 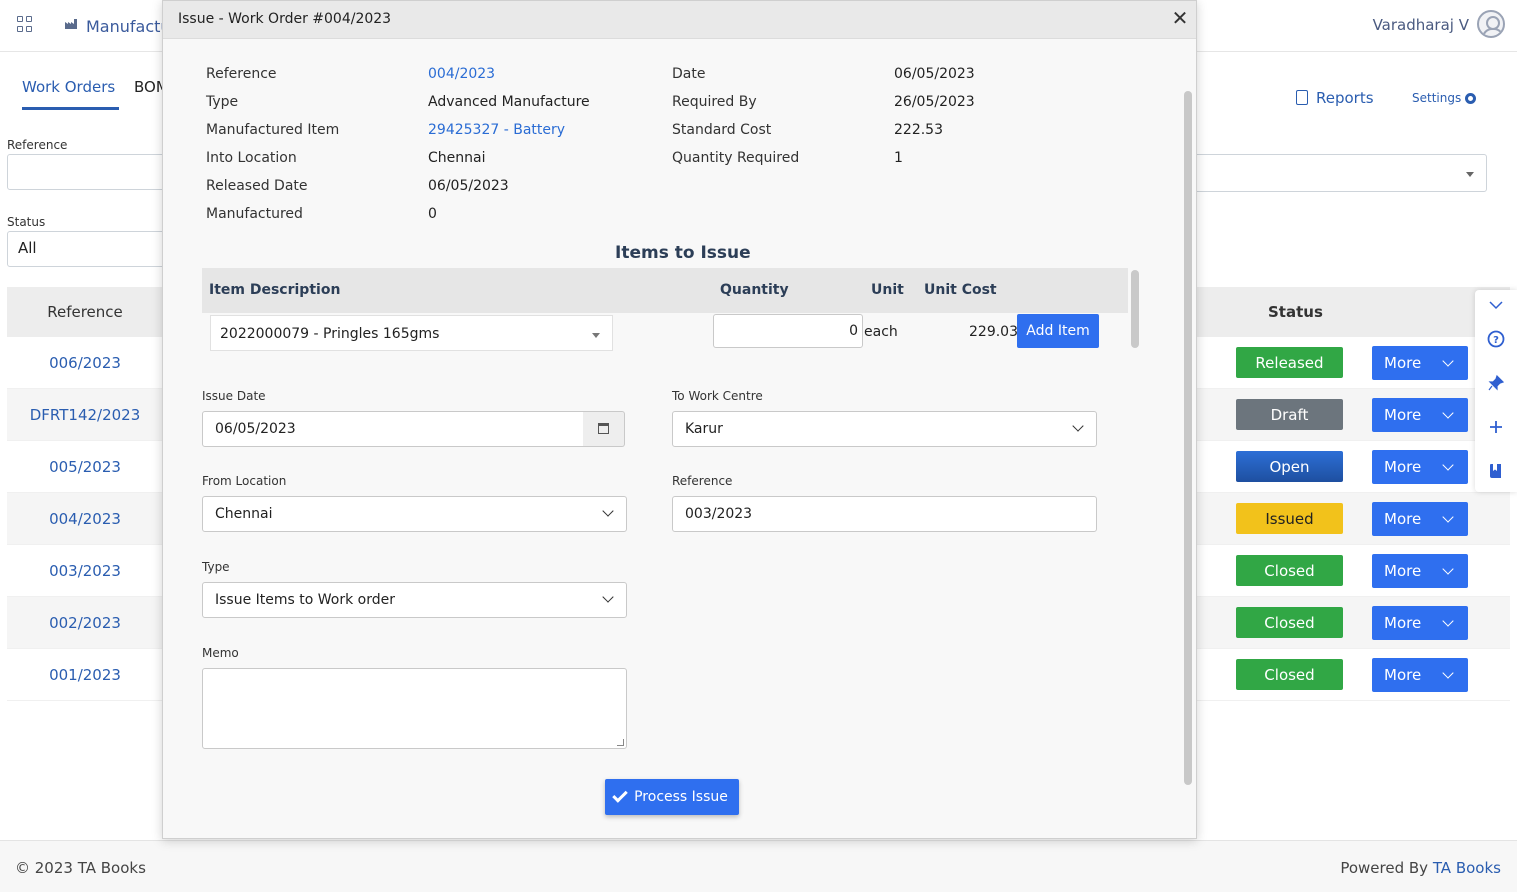 What do you see at coordinates (1188, 438) in the screenshot?
I see `modal-scrollbar` at bounding box center [1188, 438].